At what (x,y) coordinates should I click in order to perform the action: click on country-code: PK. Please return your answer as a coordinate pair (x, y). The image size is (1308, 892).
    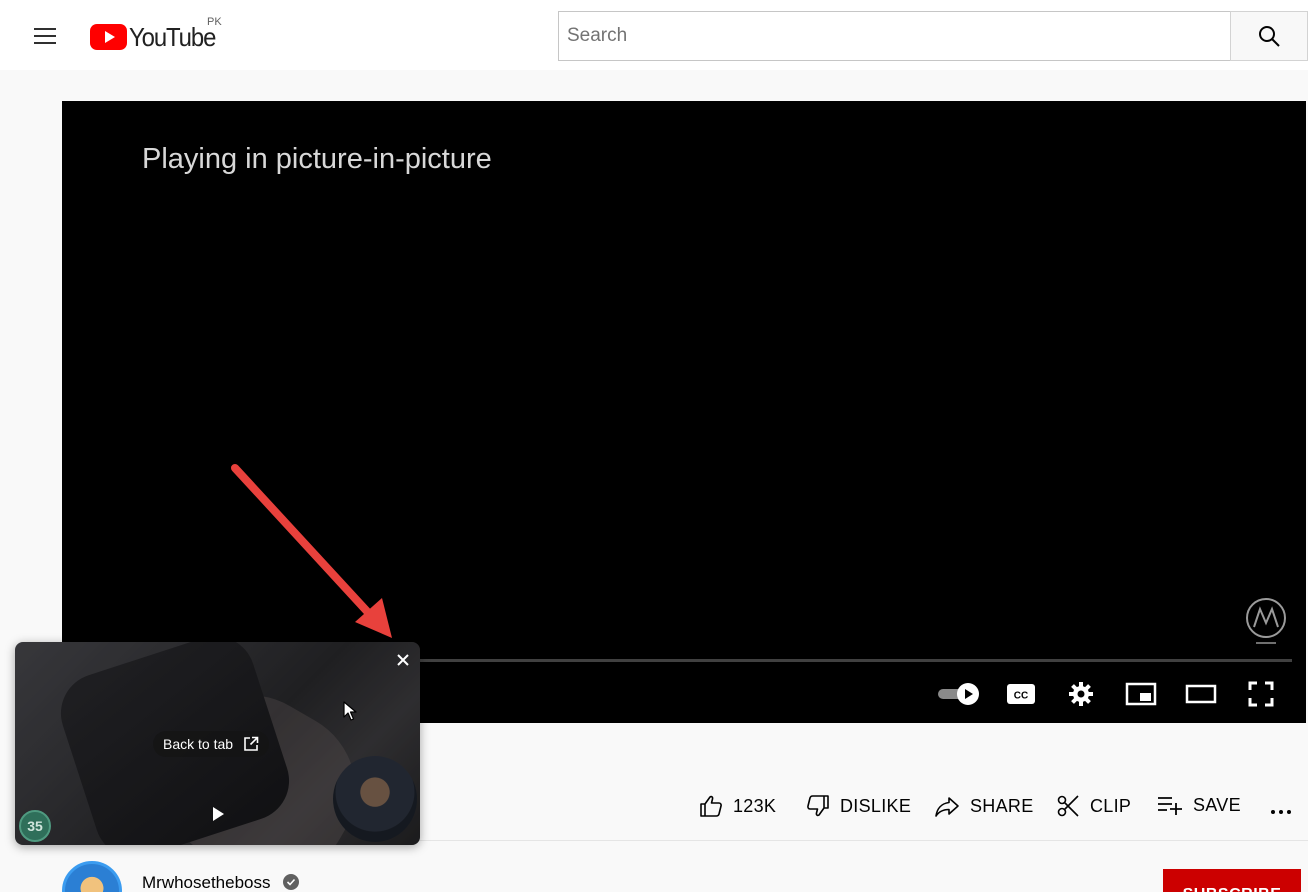
    Looking at the image, I should click on (214, 22).